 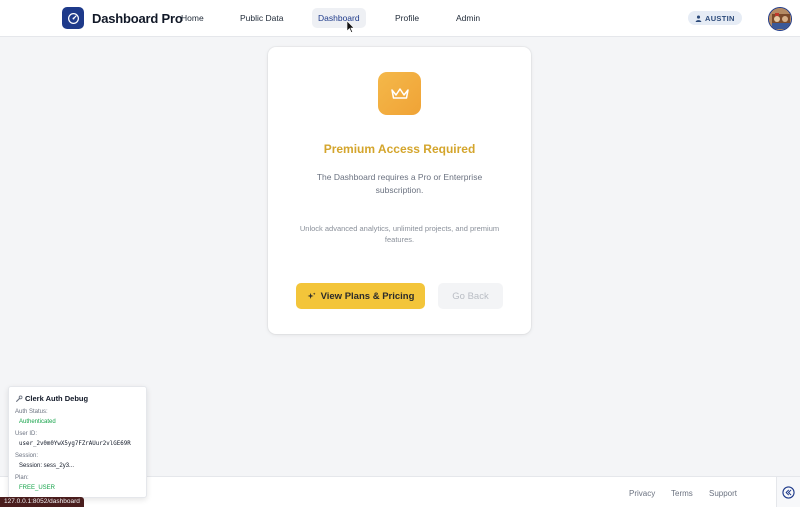 What do you see at coordinates (22, 478) in the screenshot?
I see `plan-label: Plan:` at bounding box center [22, 478].